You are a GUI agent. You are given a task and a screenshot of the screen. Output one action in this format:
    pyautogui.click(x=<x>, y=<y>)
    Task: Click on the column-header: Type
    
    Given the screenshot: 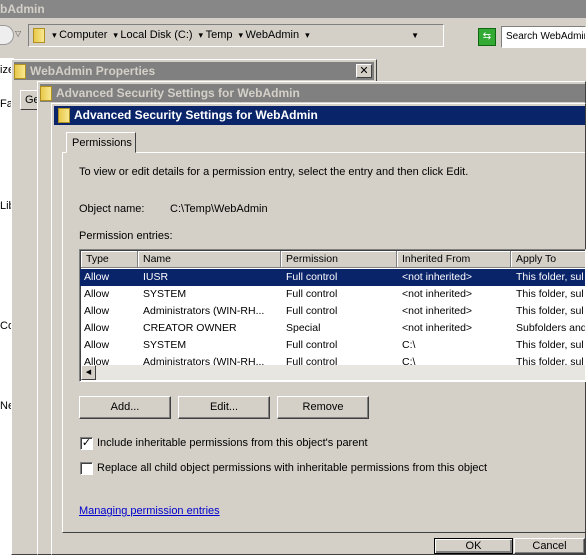 What is the action you would take?
    pyautogui.click(x=109, y=259)
    